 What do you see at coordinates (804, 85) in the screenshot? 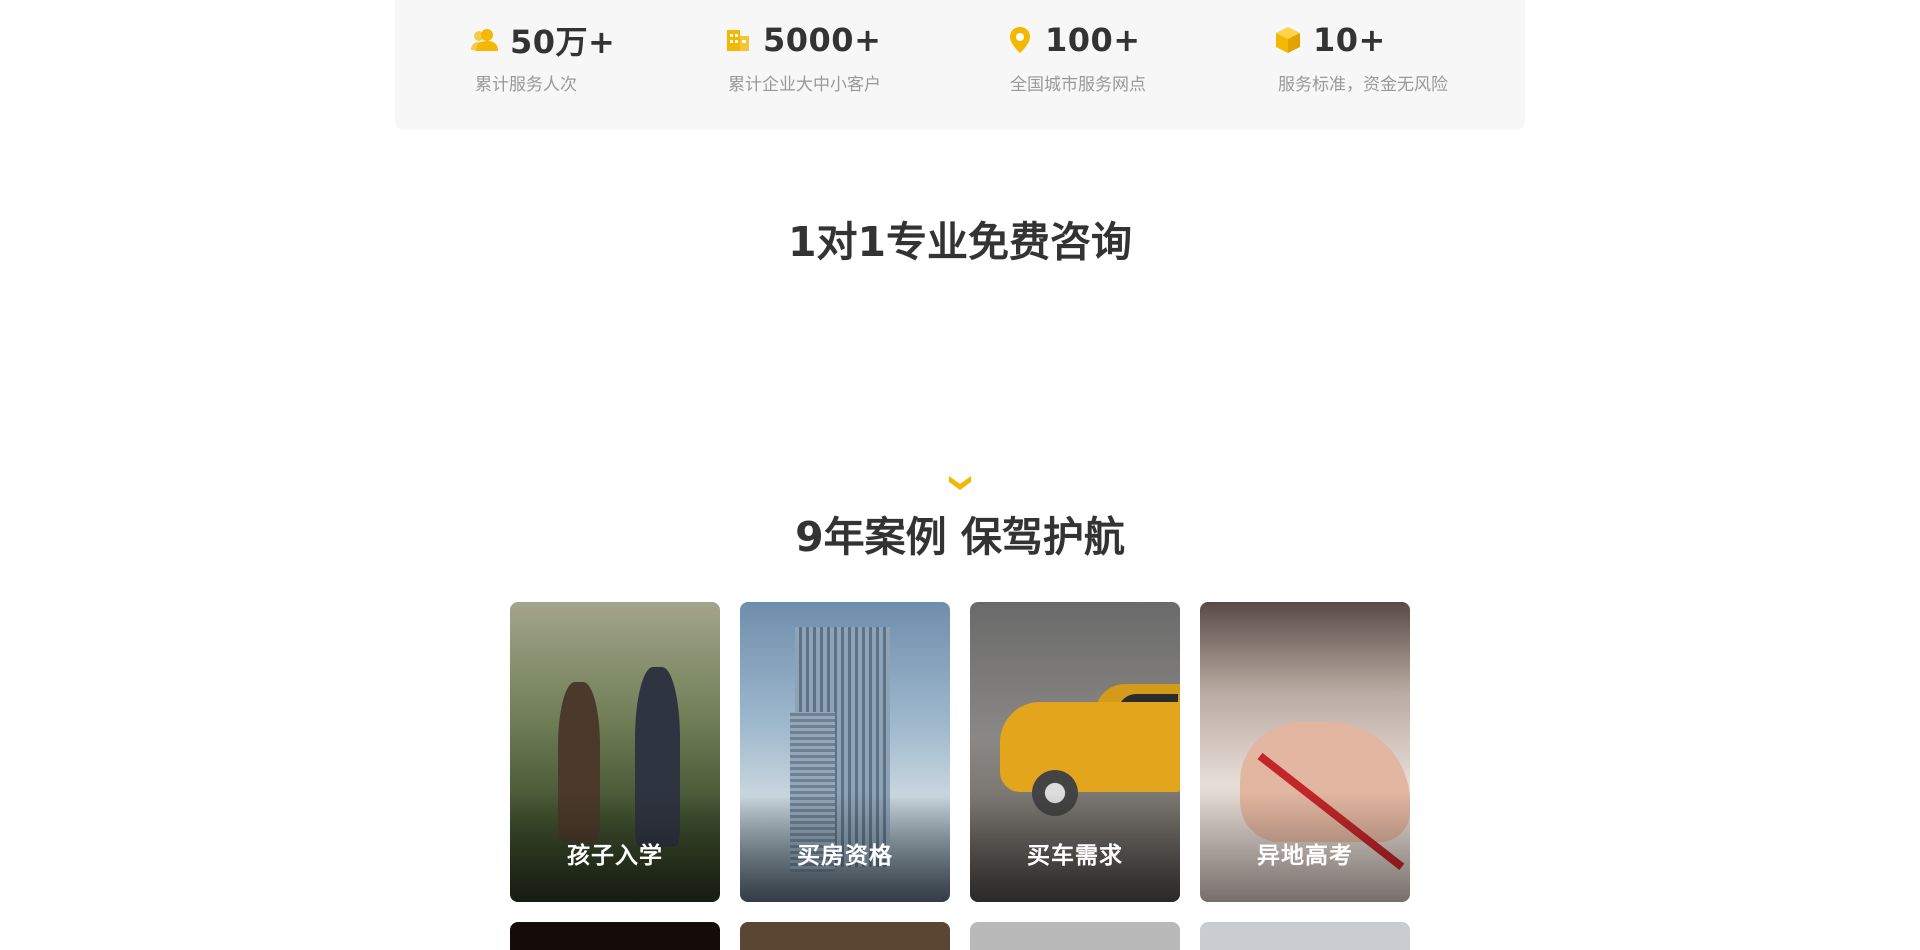
I see `stat-label: 累计企业大中小客户` at bounding box center [804, 85].